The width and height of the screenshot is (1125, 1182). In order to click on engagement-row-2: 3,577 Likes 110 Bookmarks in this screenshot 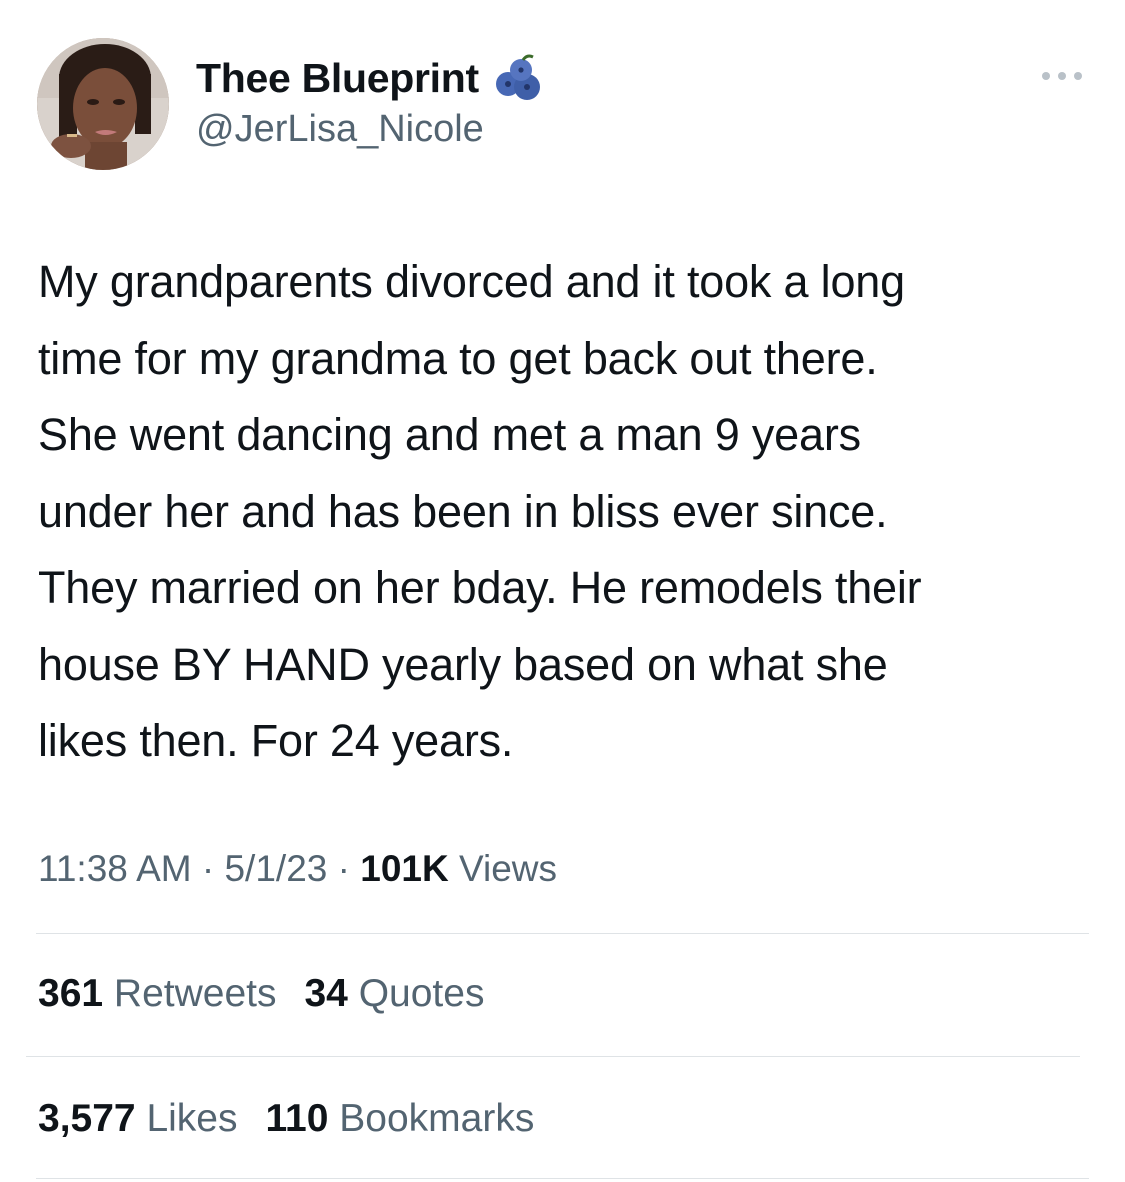, I will do `click(286, 1119)`.